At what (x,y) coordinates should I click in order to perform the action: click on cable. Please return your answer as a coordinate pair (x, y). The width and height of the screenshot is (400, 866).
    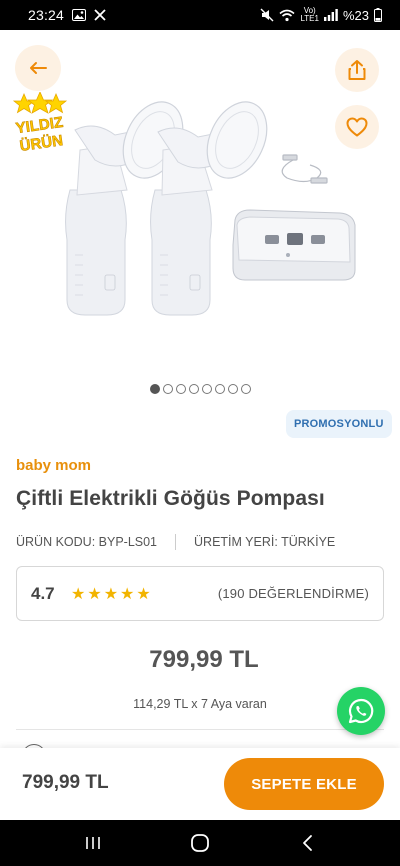
    Looking at the image, I should click on (304, 169).